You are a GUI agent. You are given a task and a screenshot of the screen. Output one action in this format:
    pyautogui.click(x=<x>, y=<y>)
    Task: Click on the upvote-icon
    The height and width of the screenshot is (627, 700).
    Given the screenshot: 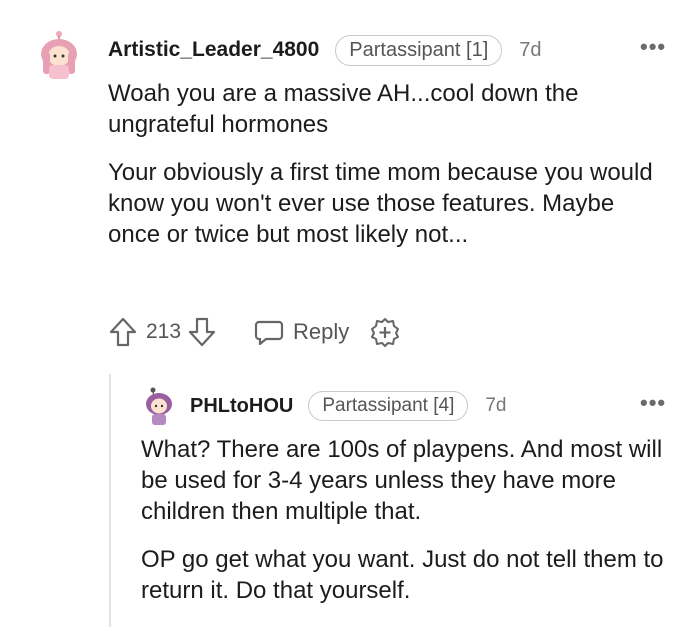 What is the action you would take?
    pyautogui.click(x=123, y=332)
    